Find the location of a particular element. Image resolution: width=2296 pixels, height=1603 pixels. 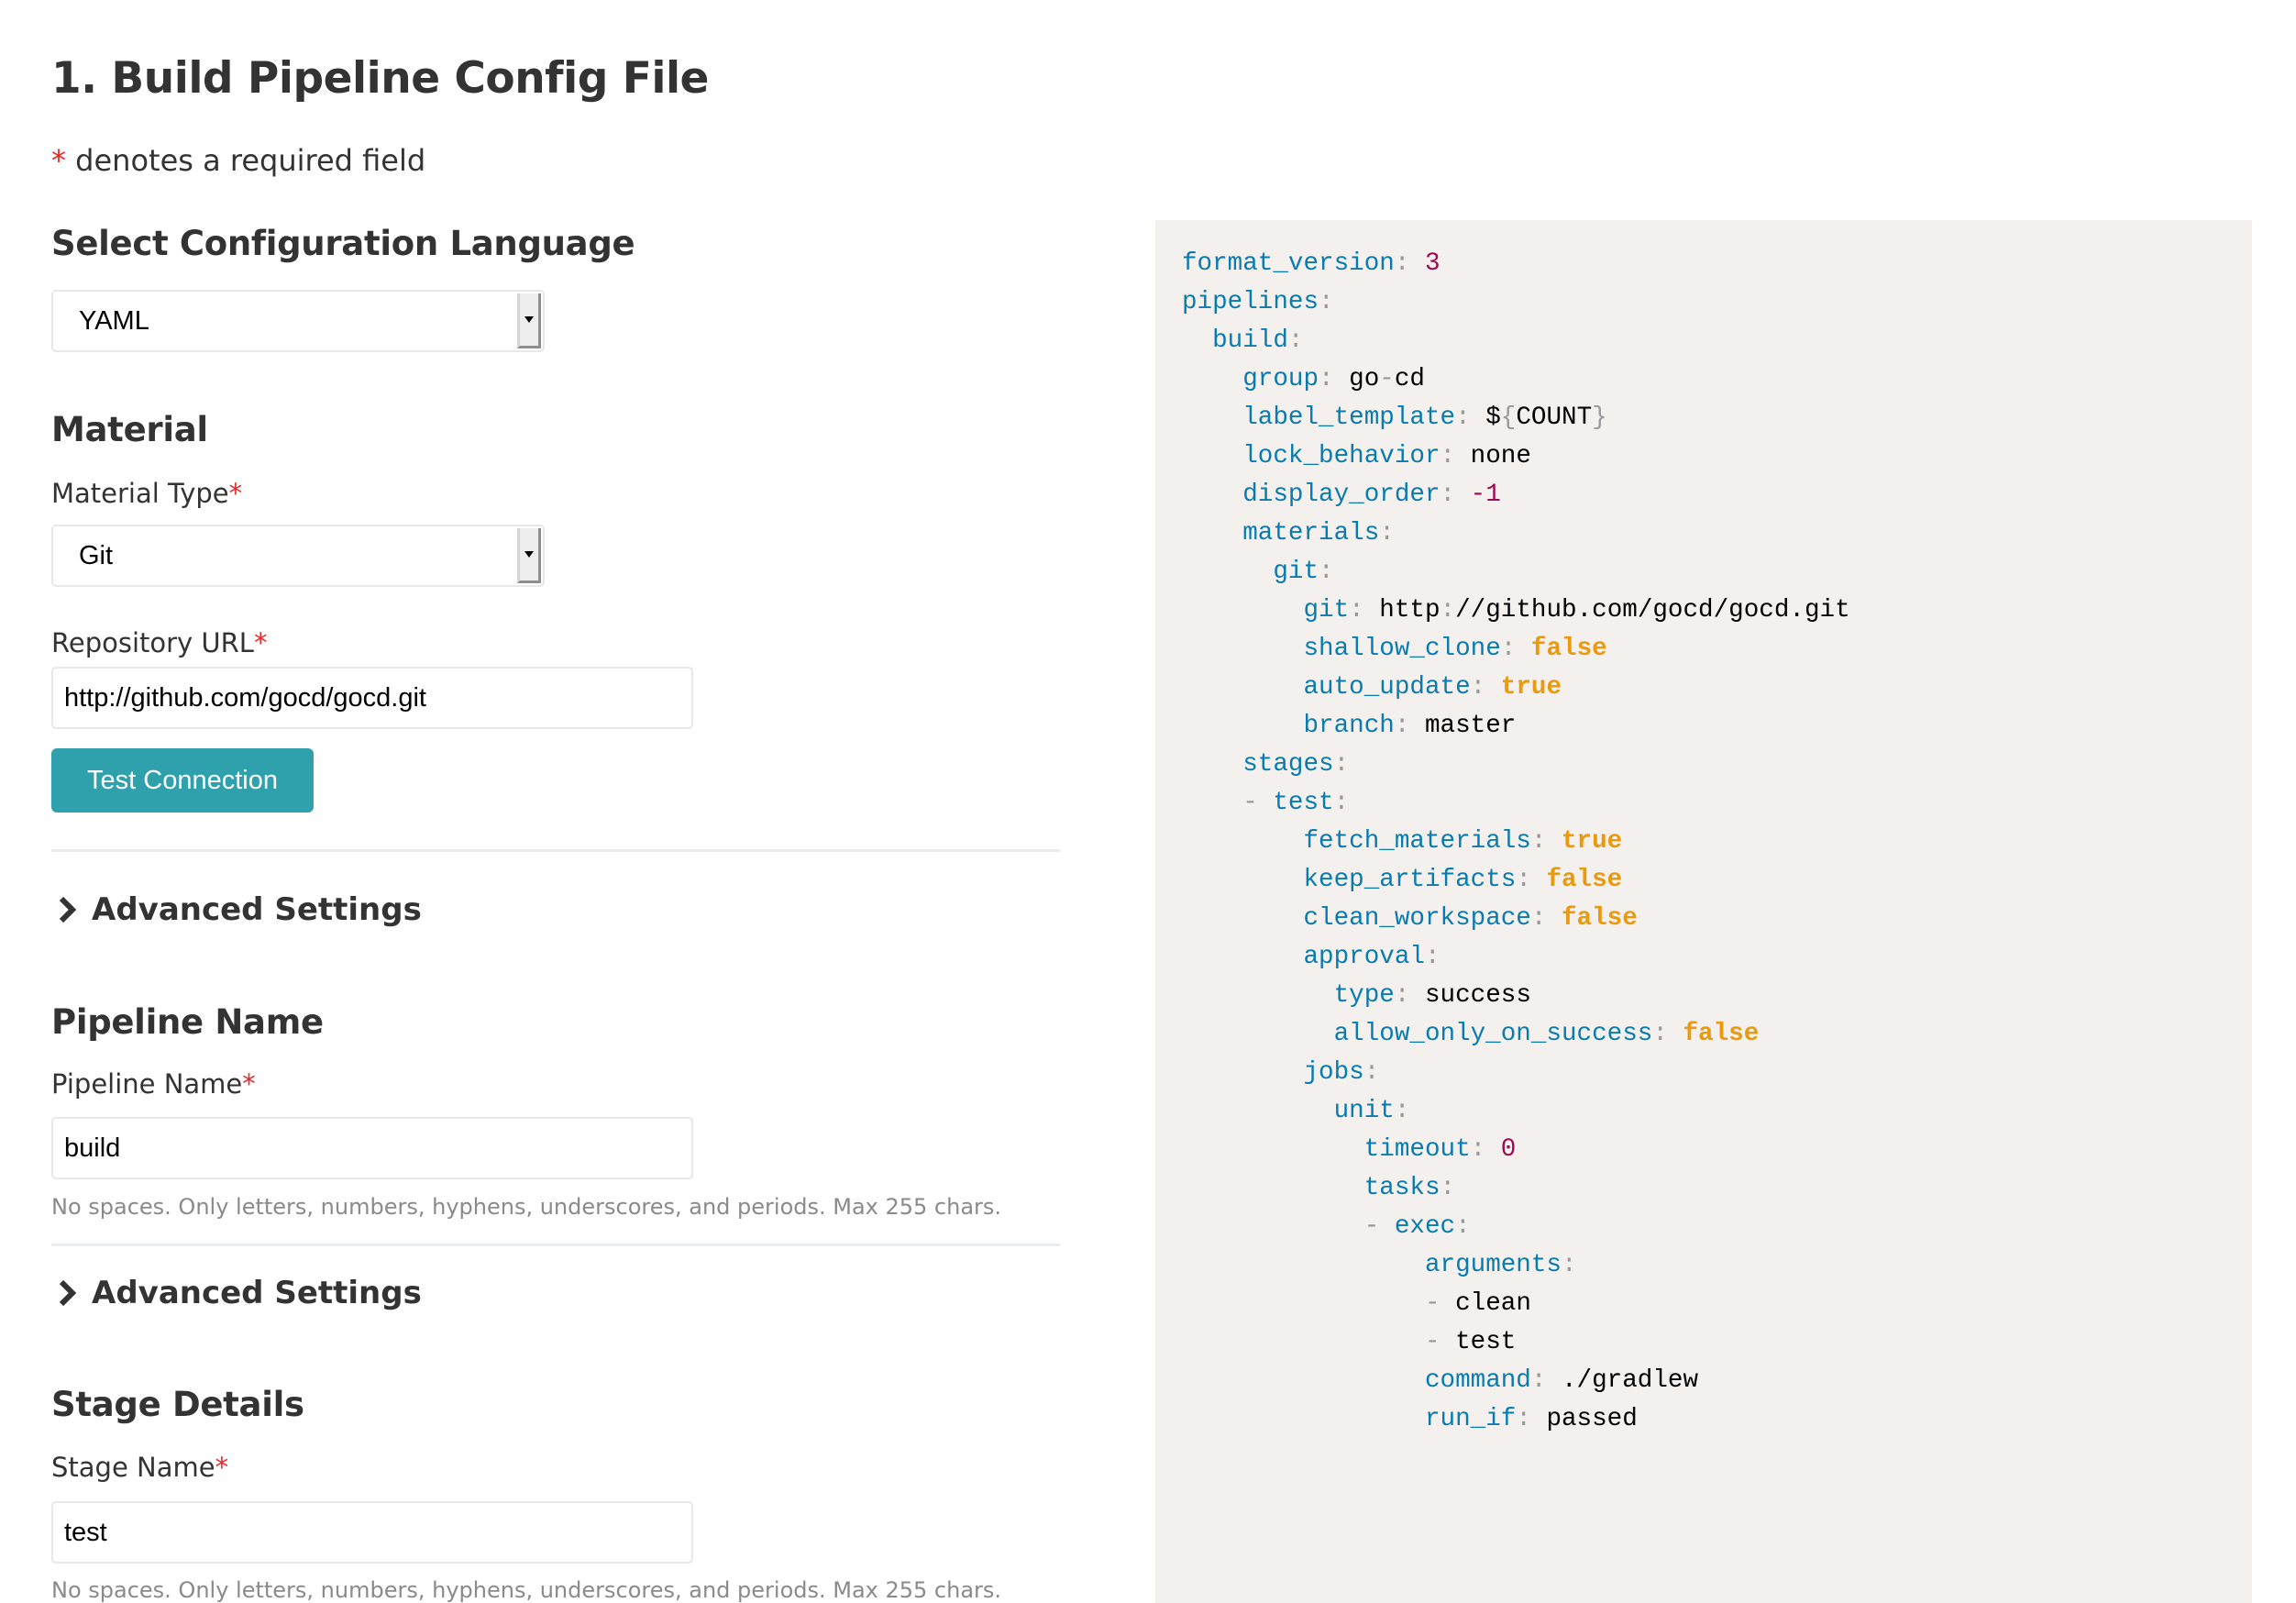

yaml-value: clean is located at coordinates (1493, 1303).